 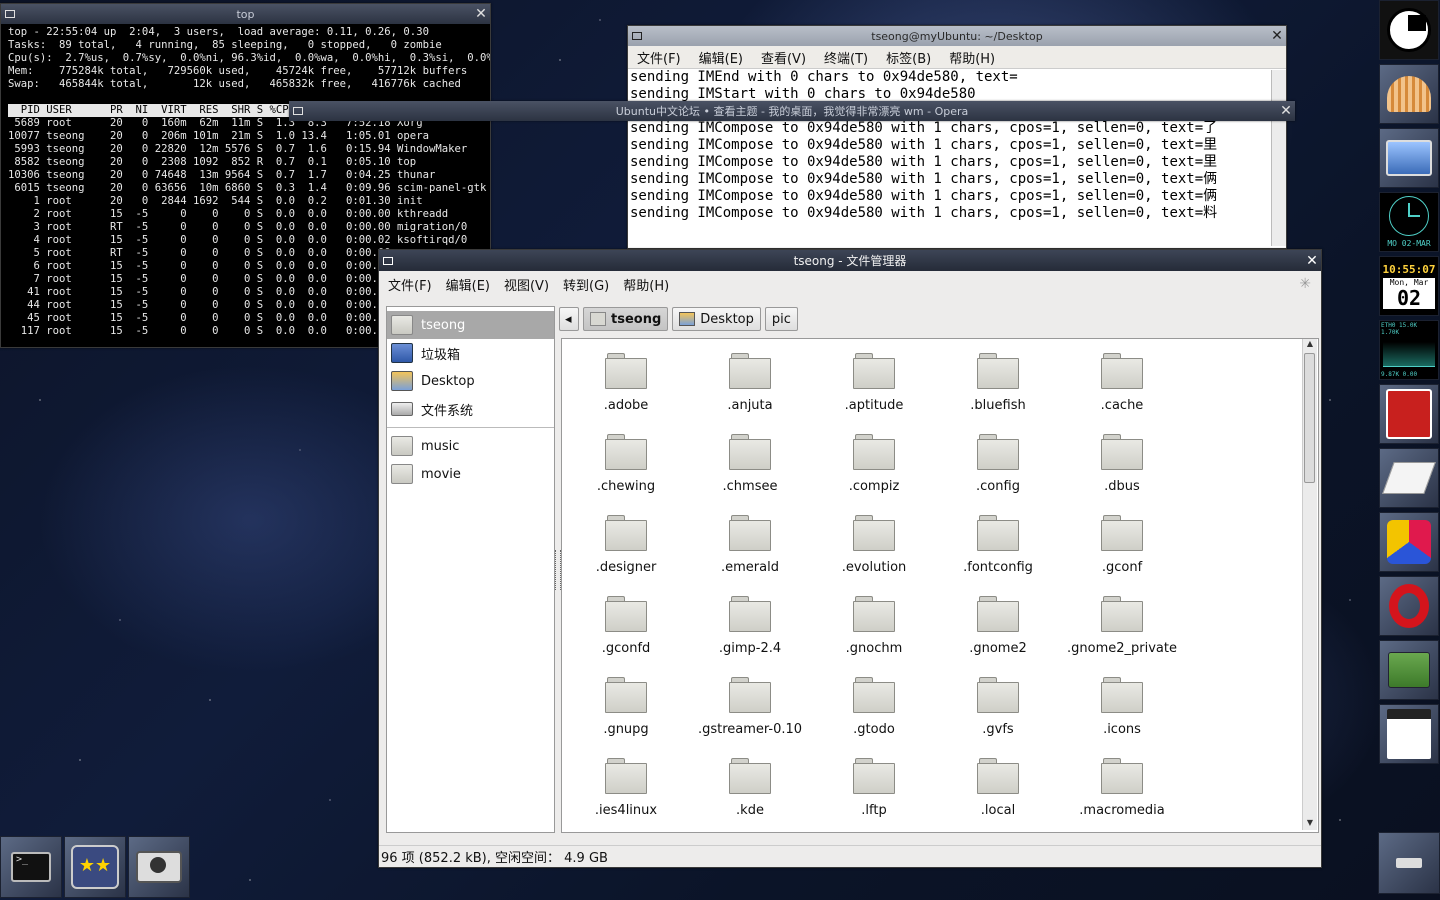 What do you see at coordinates (1409, 670) in the screenshot?
I see `dock-dictionary` at bounding box center [1409, 670].